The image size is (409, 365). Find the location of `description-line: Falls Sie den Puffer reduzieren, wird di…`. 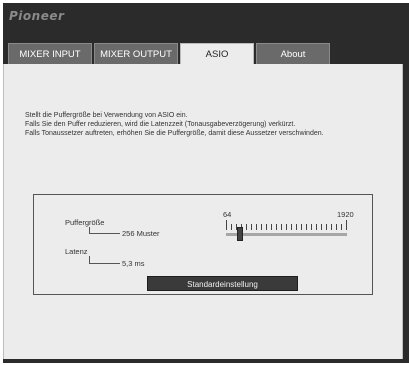

description-line: Falls Sie den Puffer reduzieren, wird di… is located at coordinates (160, 124).